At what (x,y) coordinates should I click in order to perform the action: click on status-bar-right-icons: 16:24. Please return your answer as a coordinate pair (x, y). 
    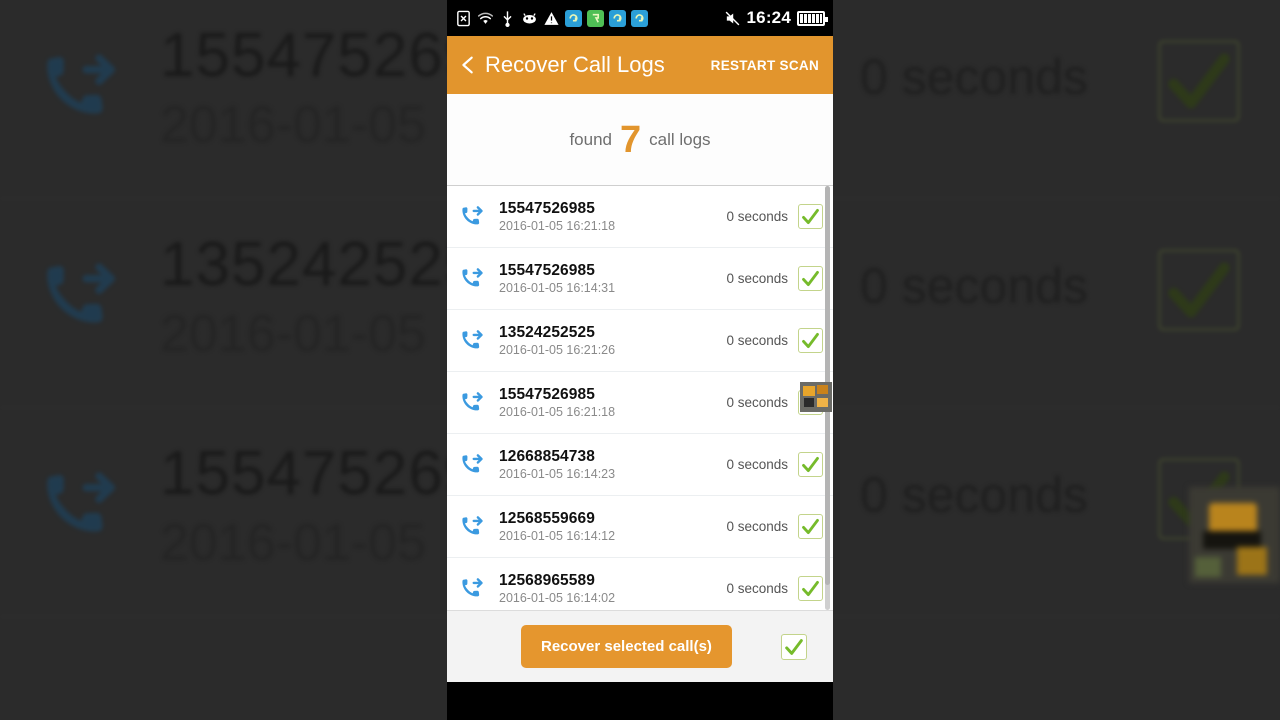
    Looking at the image, I should click on (776, 18).